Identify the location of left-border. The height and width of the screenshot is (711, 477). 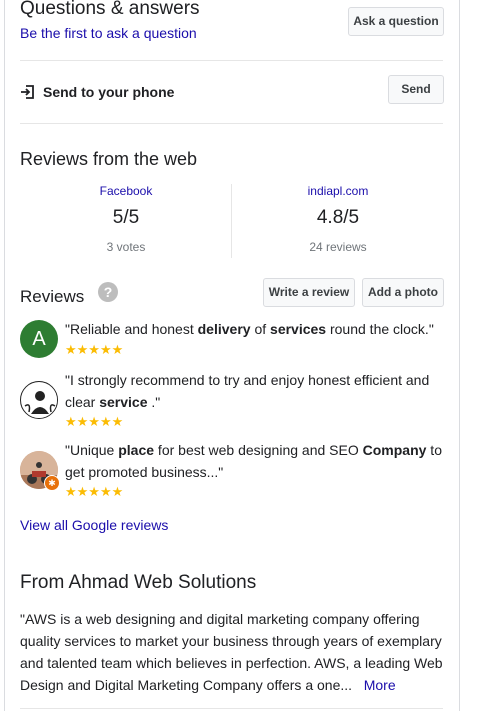
(4, 355).